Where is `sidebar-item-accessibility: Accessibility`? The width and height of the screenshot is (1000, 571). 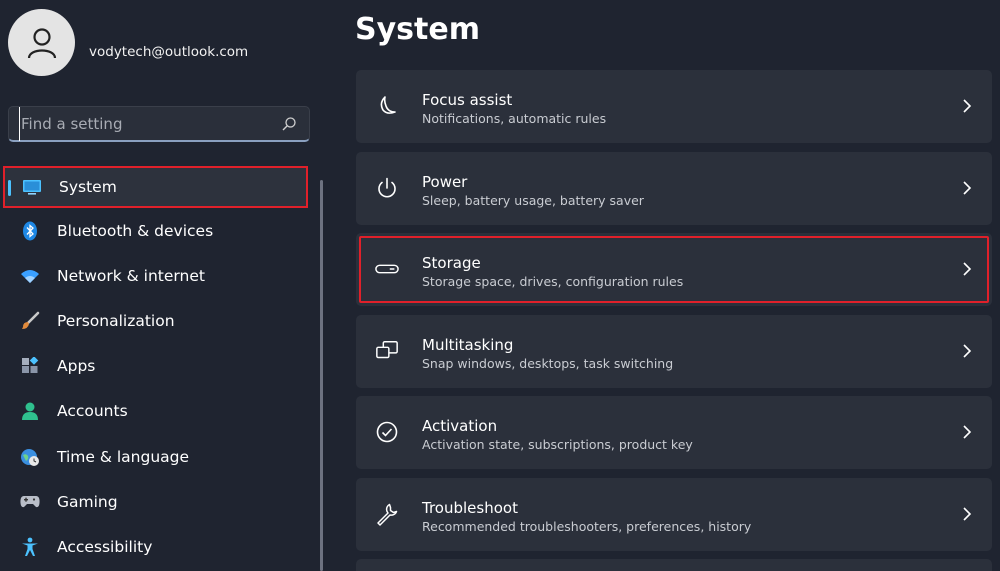 sidebar-item-accessibility: Accessibility is located at coordinates (160, 546).